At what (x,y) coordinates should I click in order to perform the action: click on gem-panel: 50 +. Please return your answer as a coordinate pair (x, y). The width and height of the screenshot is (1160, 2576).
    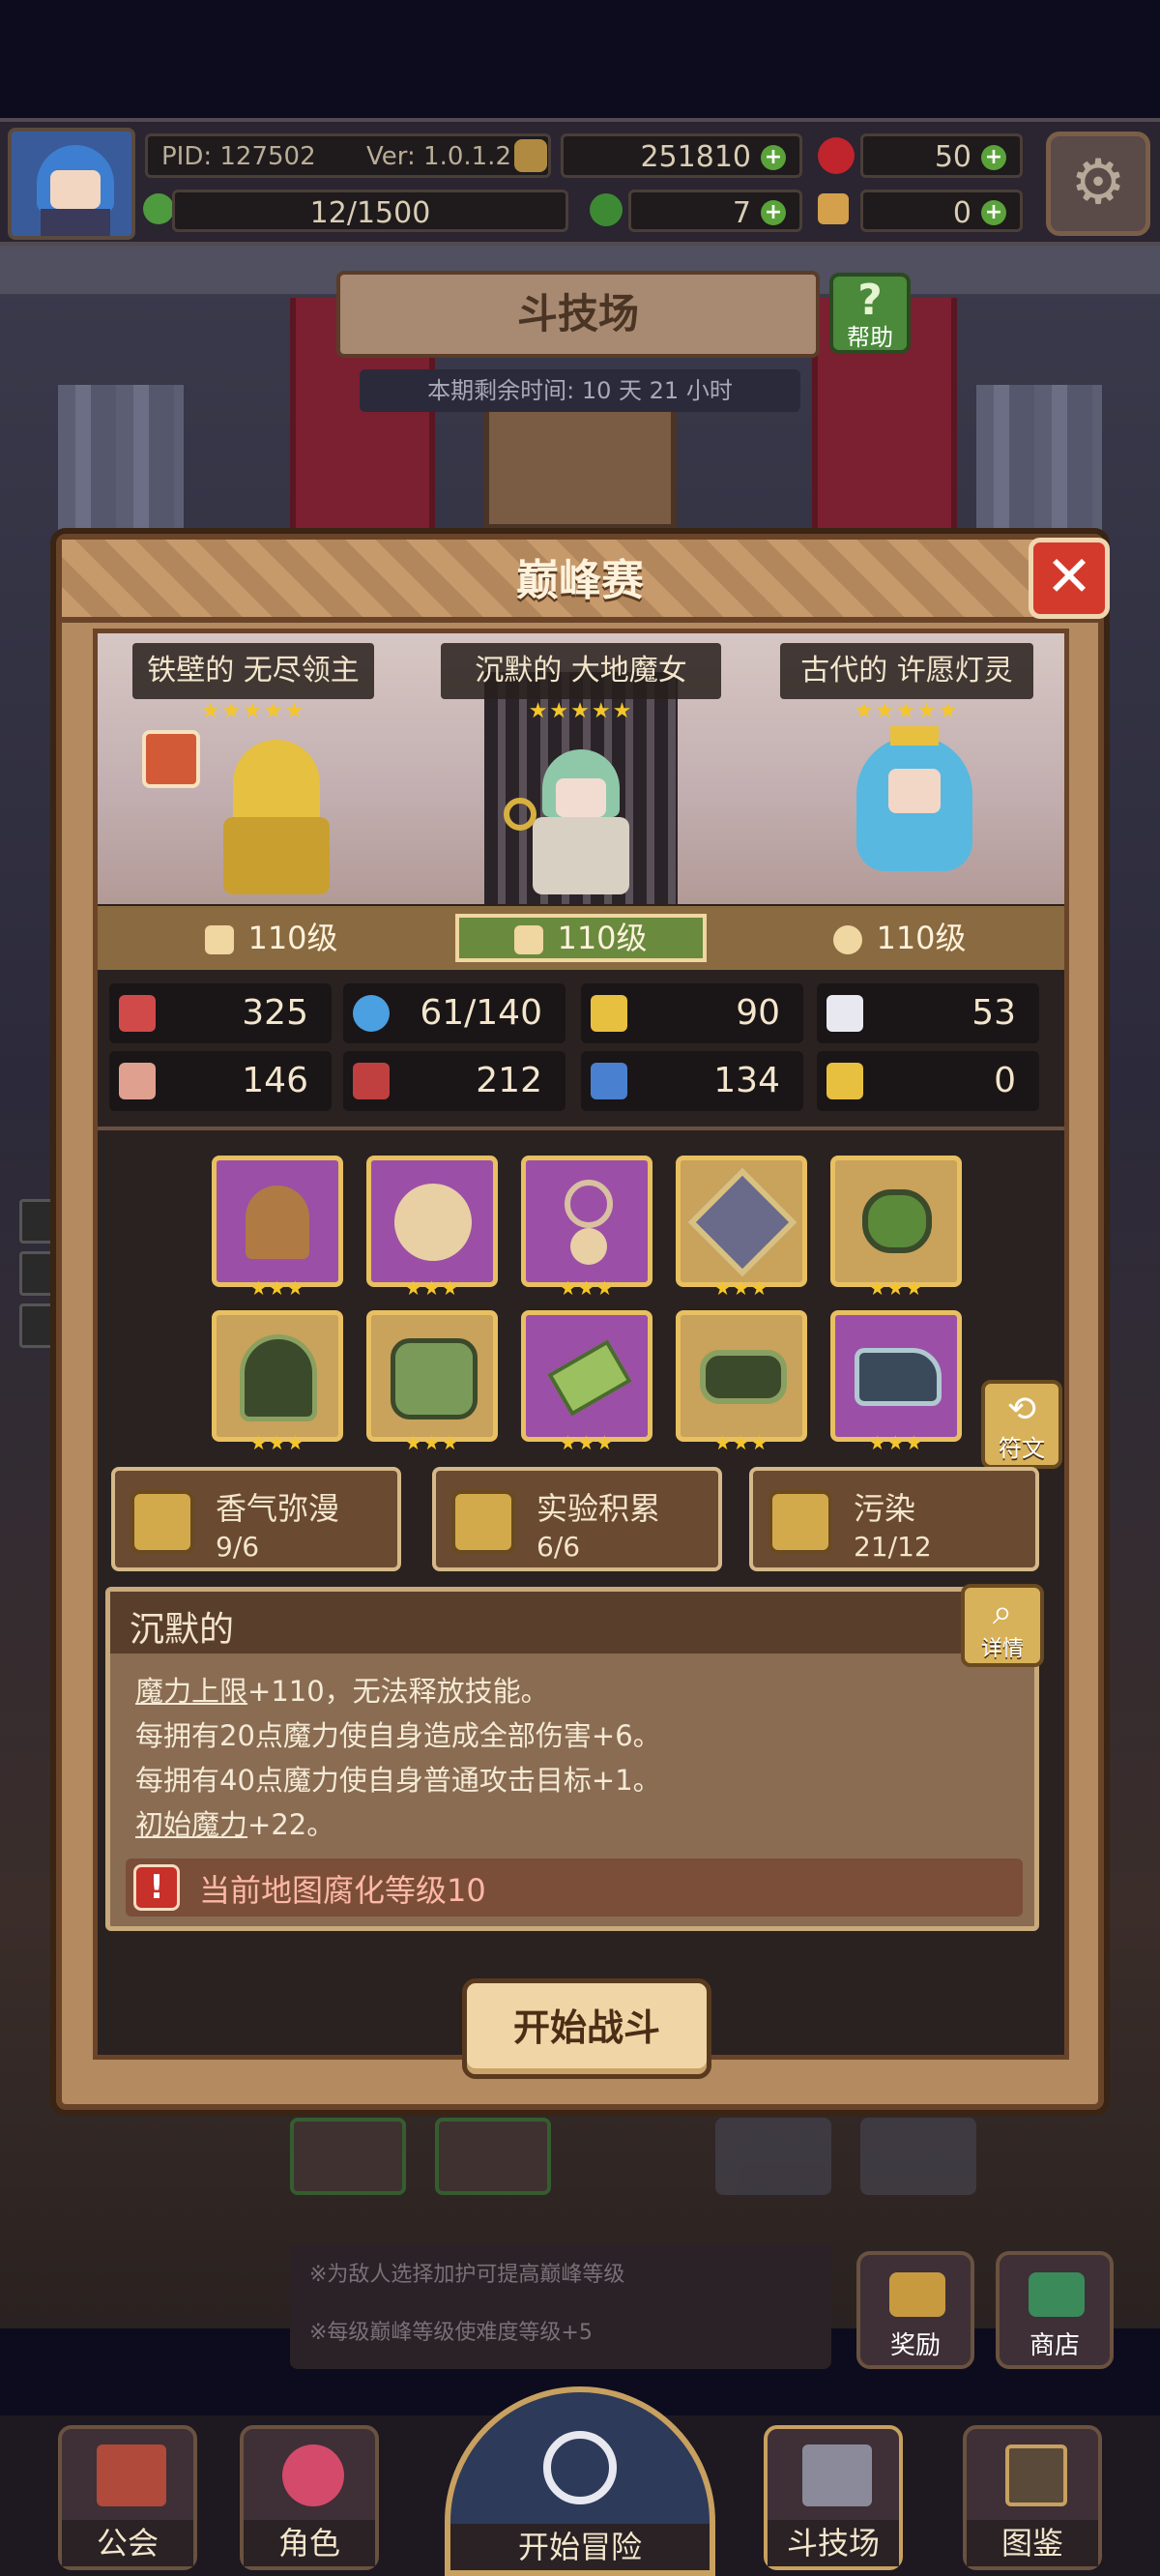
    Looking at the image, I should click on (942, 155).